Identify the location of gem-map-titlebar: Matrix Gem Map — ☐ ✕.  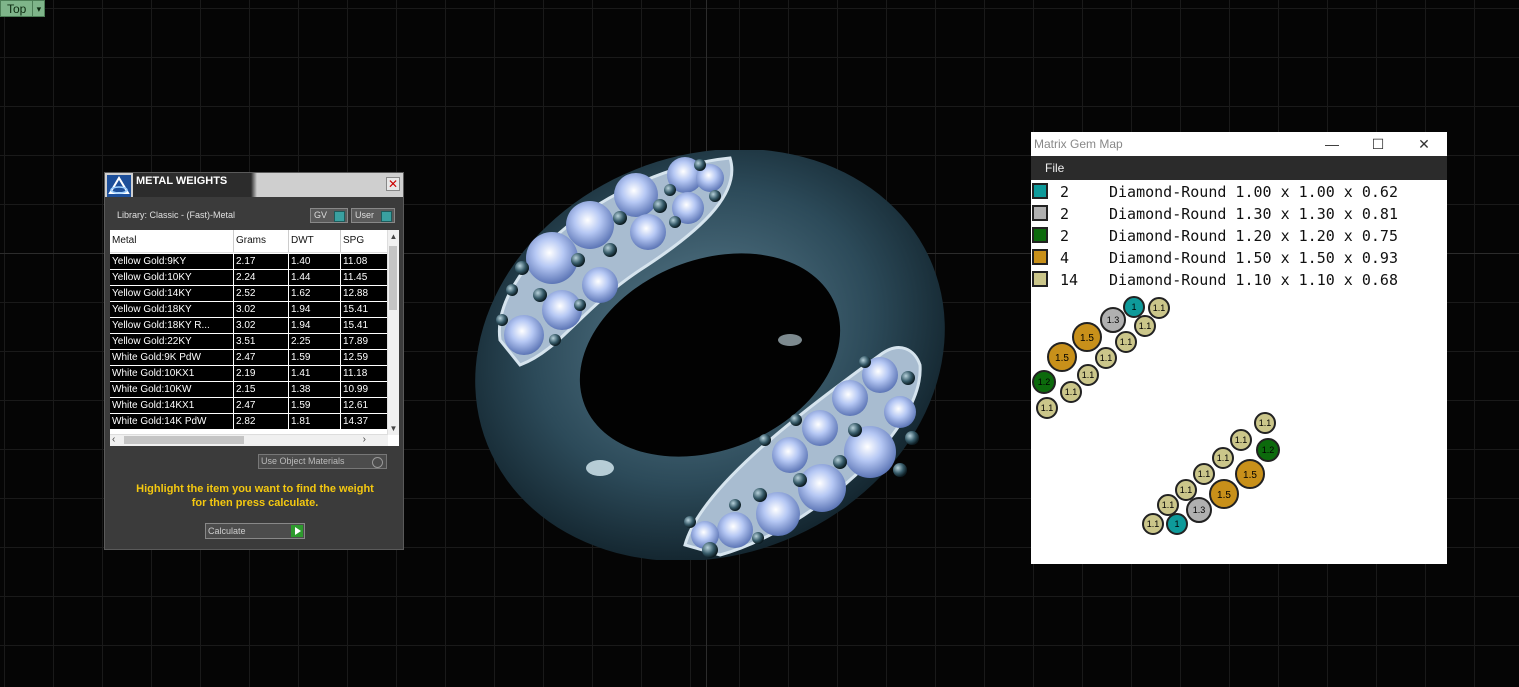
(1239, 144).